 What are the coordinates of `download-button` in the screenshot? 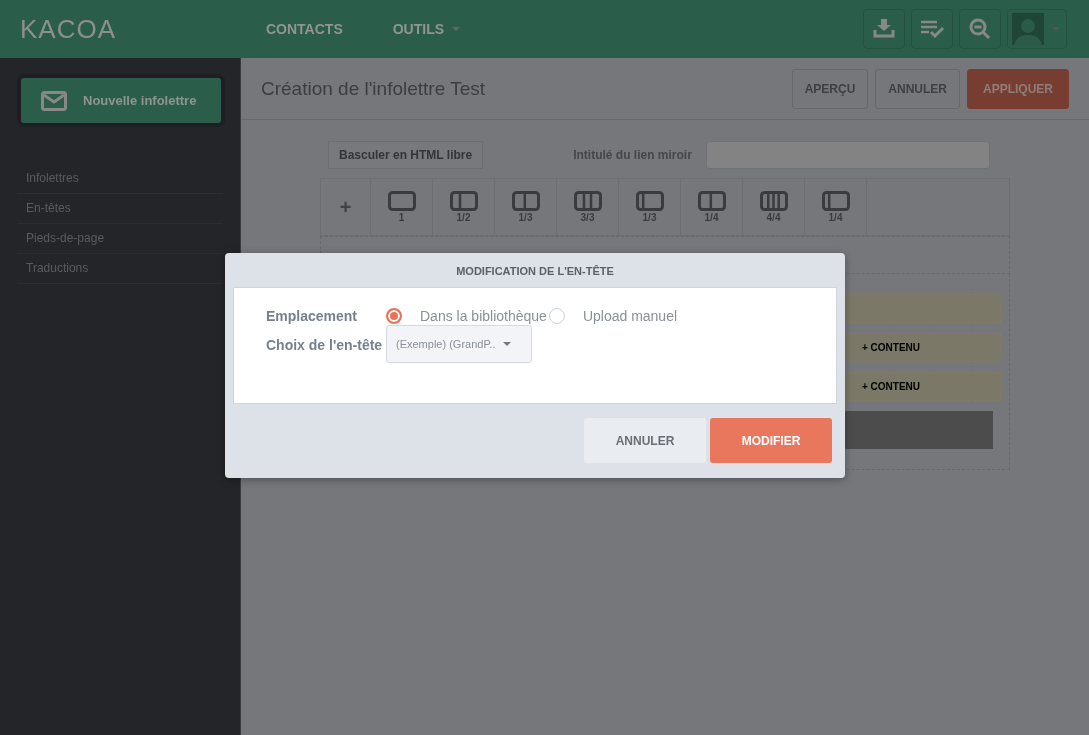 It's located at (884, 29).